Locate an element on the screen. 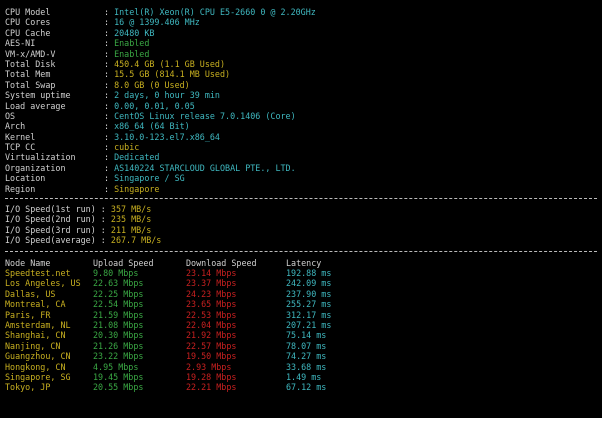 The height and width of the screenshot is (422, 616). table-row: Hongkong, CN 4.95 Mbps 2.93 Mbps 33.68 ms is located at coordinates (301, 367).